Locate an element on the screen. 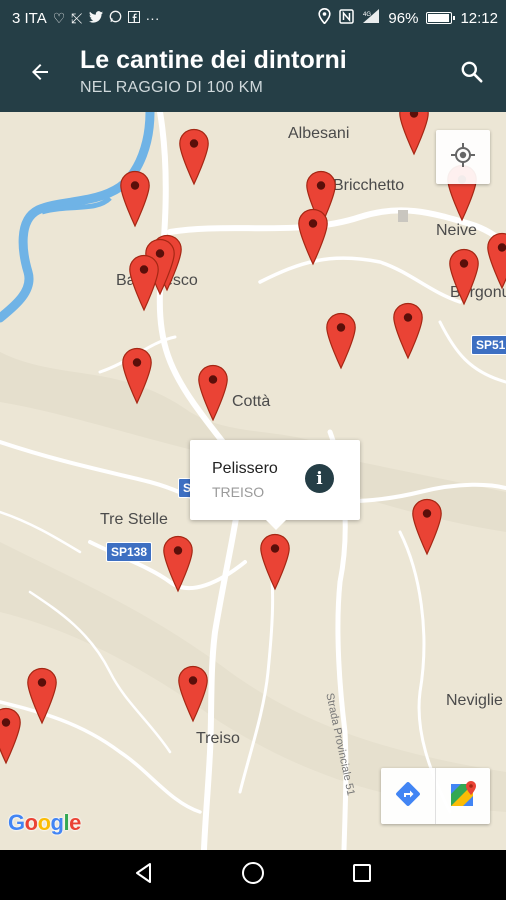 Image resolution: width=506 pixels, height=900 pixels. place-label: Albesani is located at coordinates (319, 133).